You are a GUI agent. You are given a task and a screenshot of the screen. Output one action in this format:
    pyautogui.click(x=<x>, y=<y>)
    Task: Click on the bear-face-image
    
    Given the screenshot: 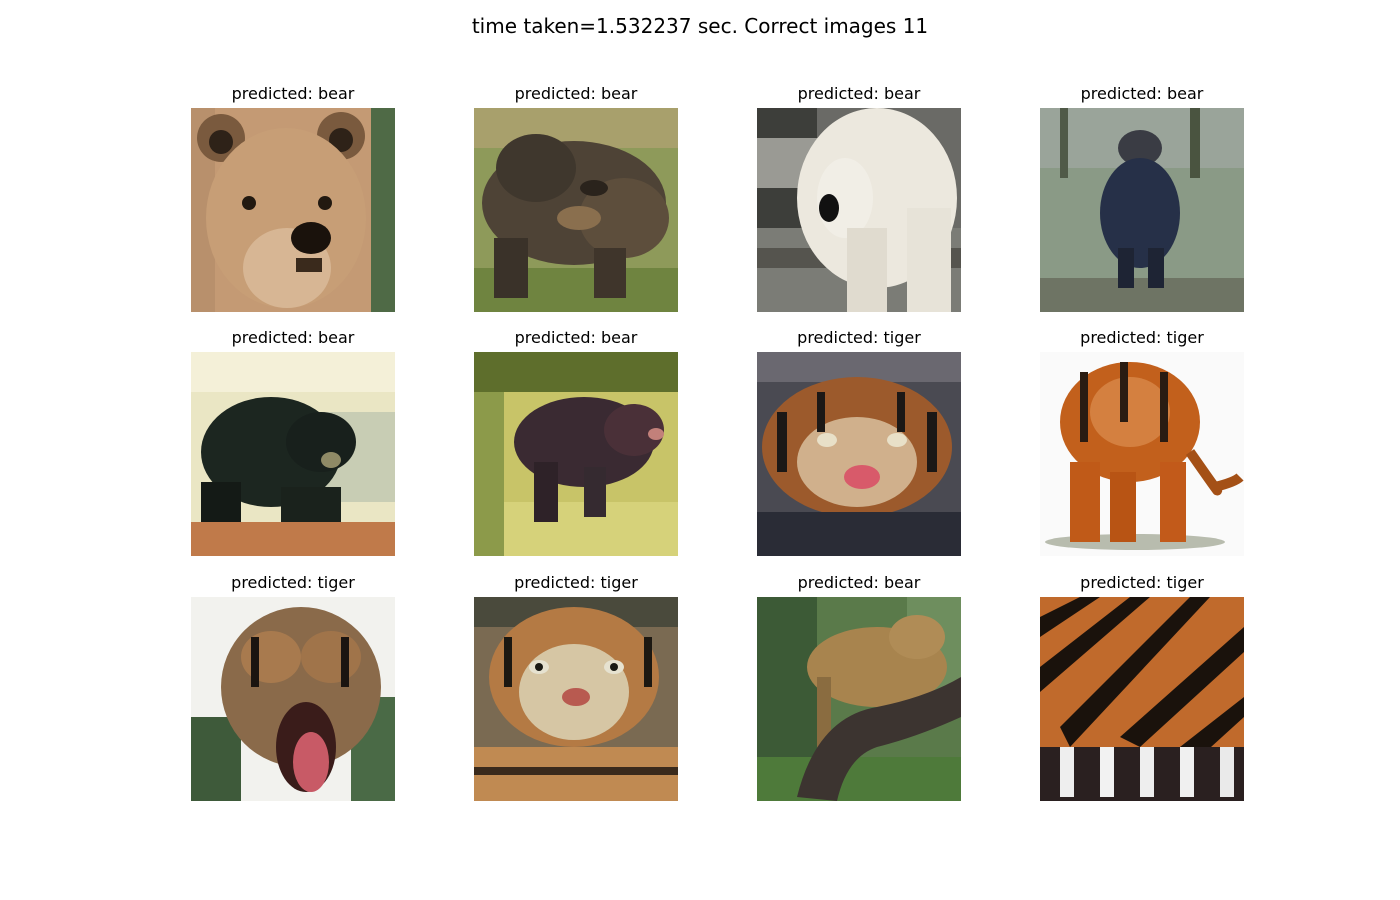 What is the action you would take?
    pyautogui.click(x=293, y=210)
    